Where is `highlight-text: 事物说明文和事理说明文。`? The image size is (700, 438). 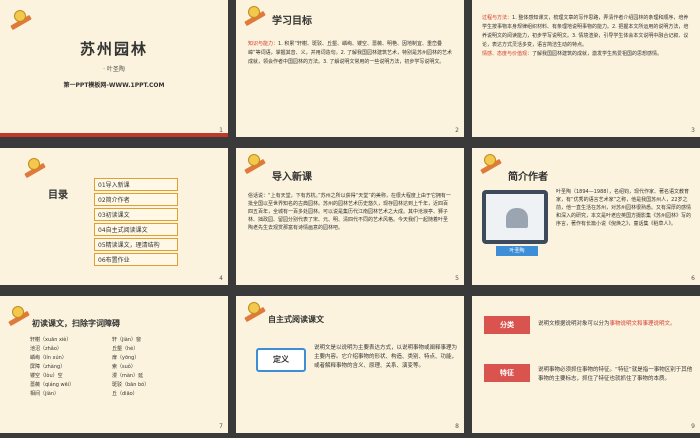 highlight-text: 事物说明文和事理说明文。 is located at coordinates (642, 324).